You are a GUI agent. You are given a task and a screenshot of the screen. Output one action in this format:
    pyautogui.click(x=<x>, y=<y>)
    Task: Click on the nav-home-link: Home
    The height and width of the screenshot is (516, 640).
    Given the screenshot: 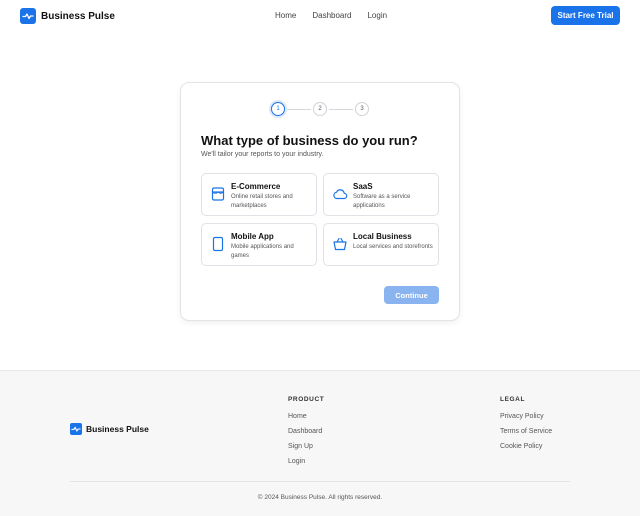 What is the action you would take?
    pyautogui.click(x=285, y=15)
    